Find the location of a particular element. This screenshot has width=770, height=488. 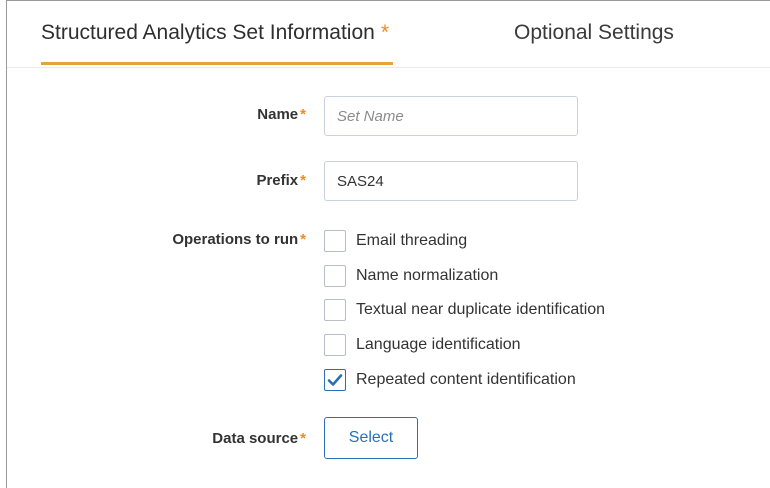

operation-language-identification: Language identification is located at coordinates (422, 345).